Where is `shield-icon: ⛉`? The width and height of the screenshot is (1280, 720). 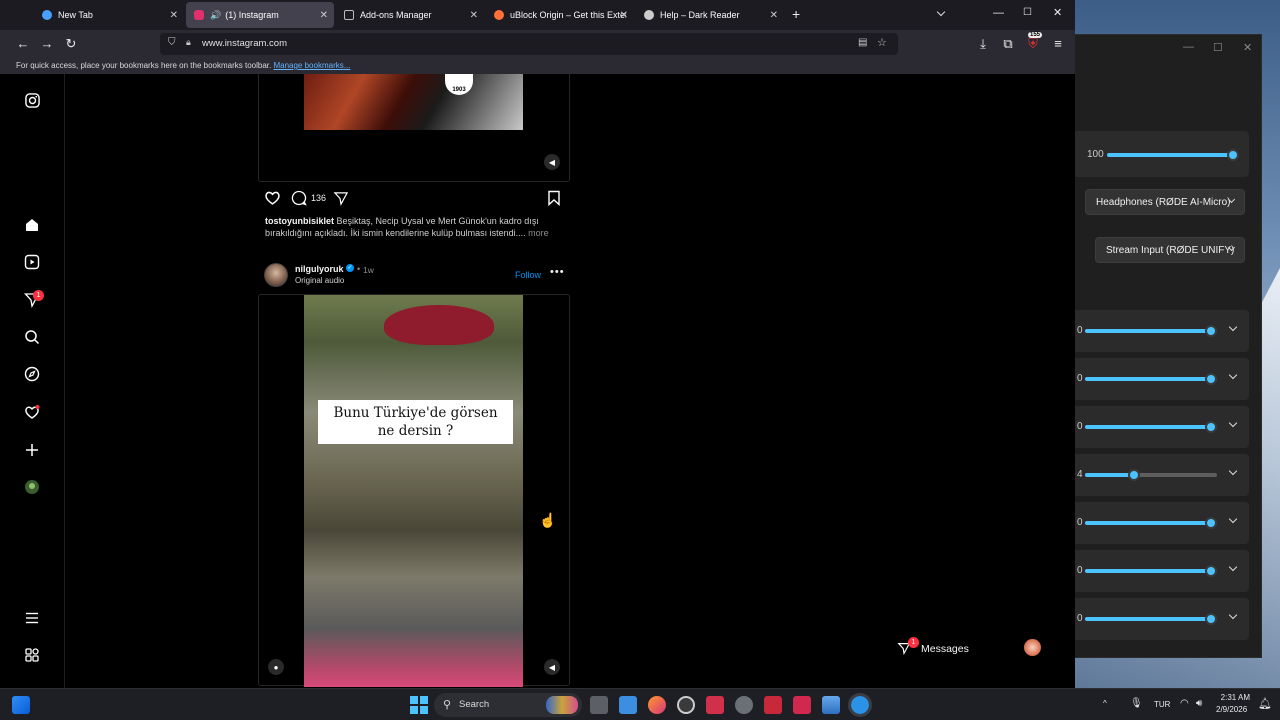
shield-icon: ⛉ is located at coordinates (172, 42).